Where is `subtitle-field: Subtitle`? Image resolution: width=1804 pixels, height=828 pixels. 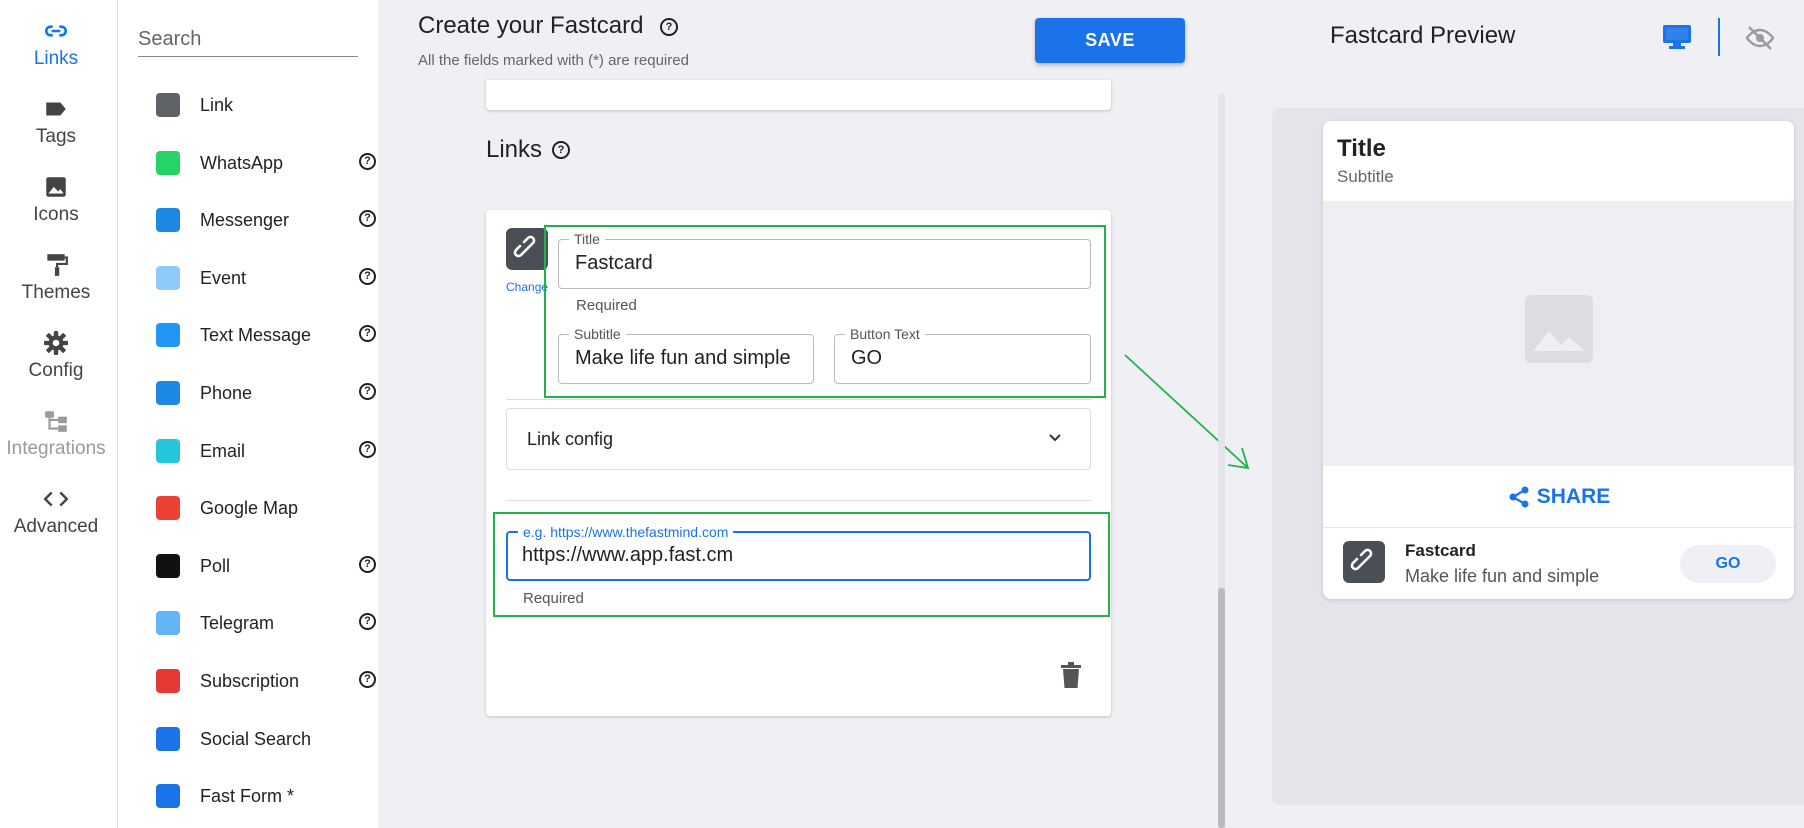 subtitle-field: Subtitle is located at coordinates (686, 355).